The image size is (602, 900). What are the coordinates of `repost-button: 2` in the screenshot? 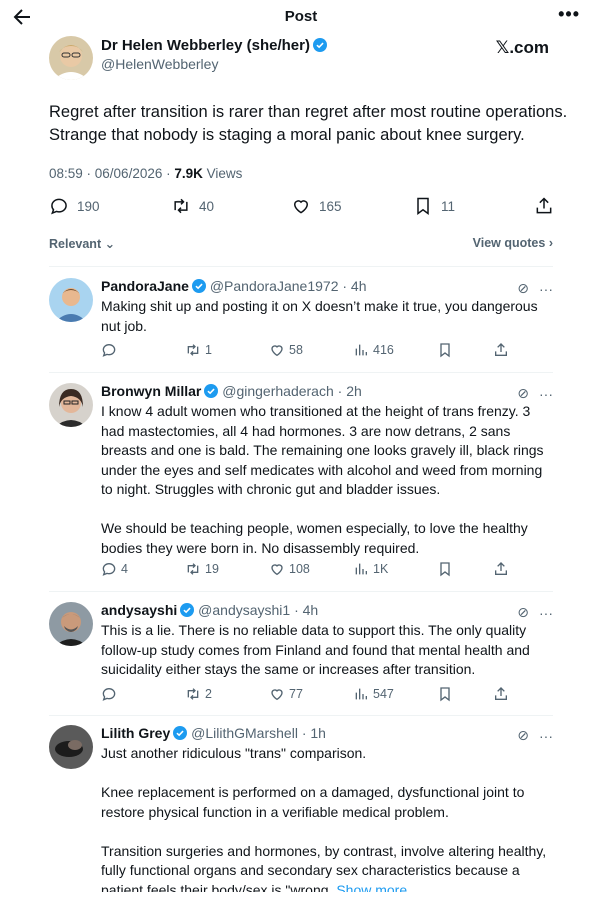 It's located at (198, 694).